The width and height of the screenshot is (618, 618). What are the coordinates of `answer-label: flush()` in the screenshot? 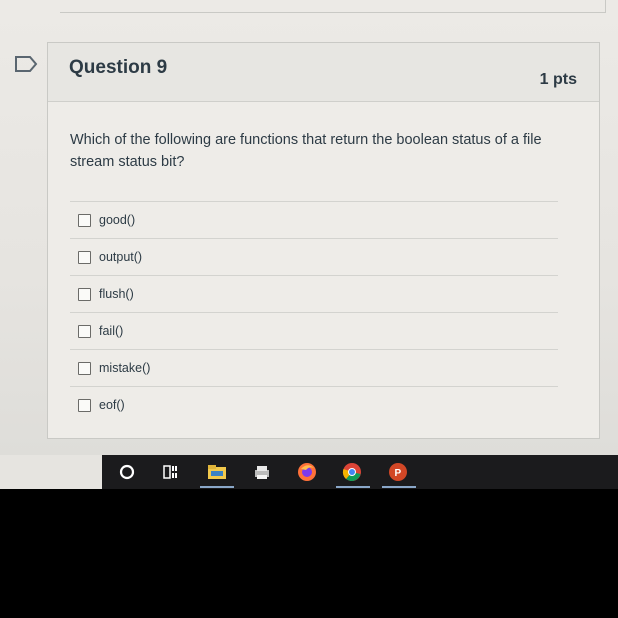 It's located at (116, 294).